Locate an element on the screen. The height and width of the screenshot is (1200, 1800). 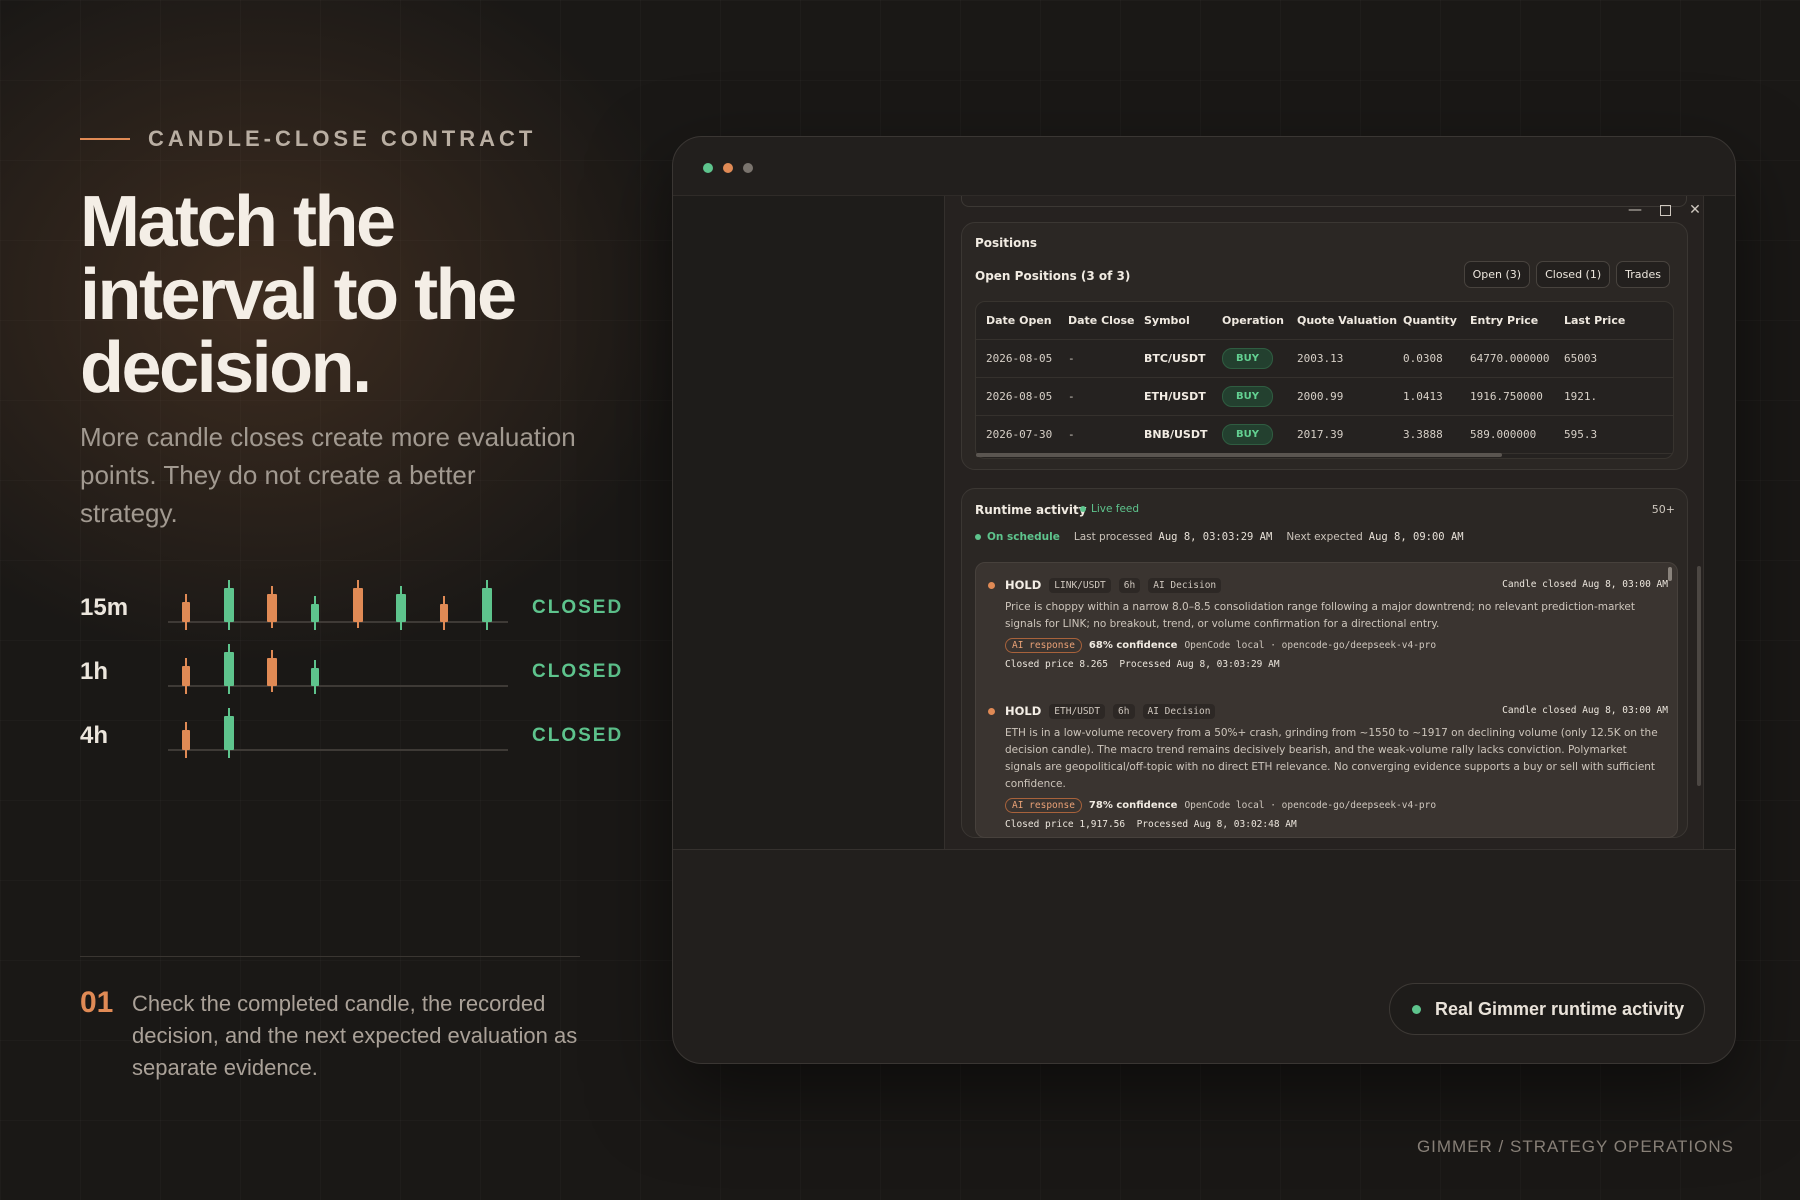
entry-candle-closed: Candle closed Aug 8, 03:00 AM is located at coordinates (1585, 710).